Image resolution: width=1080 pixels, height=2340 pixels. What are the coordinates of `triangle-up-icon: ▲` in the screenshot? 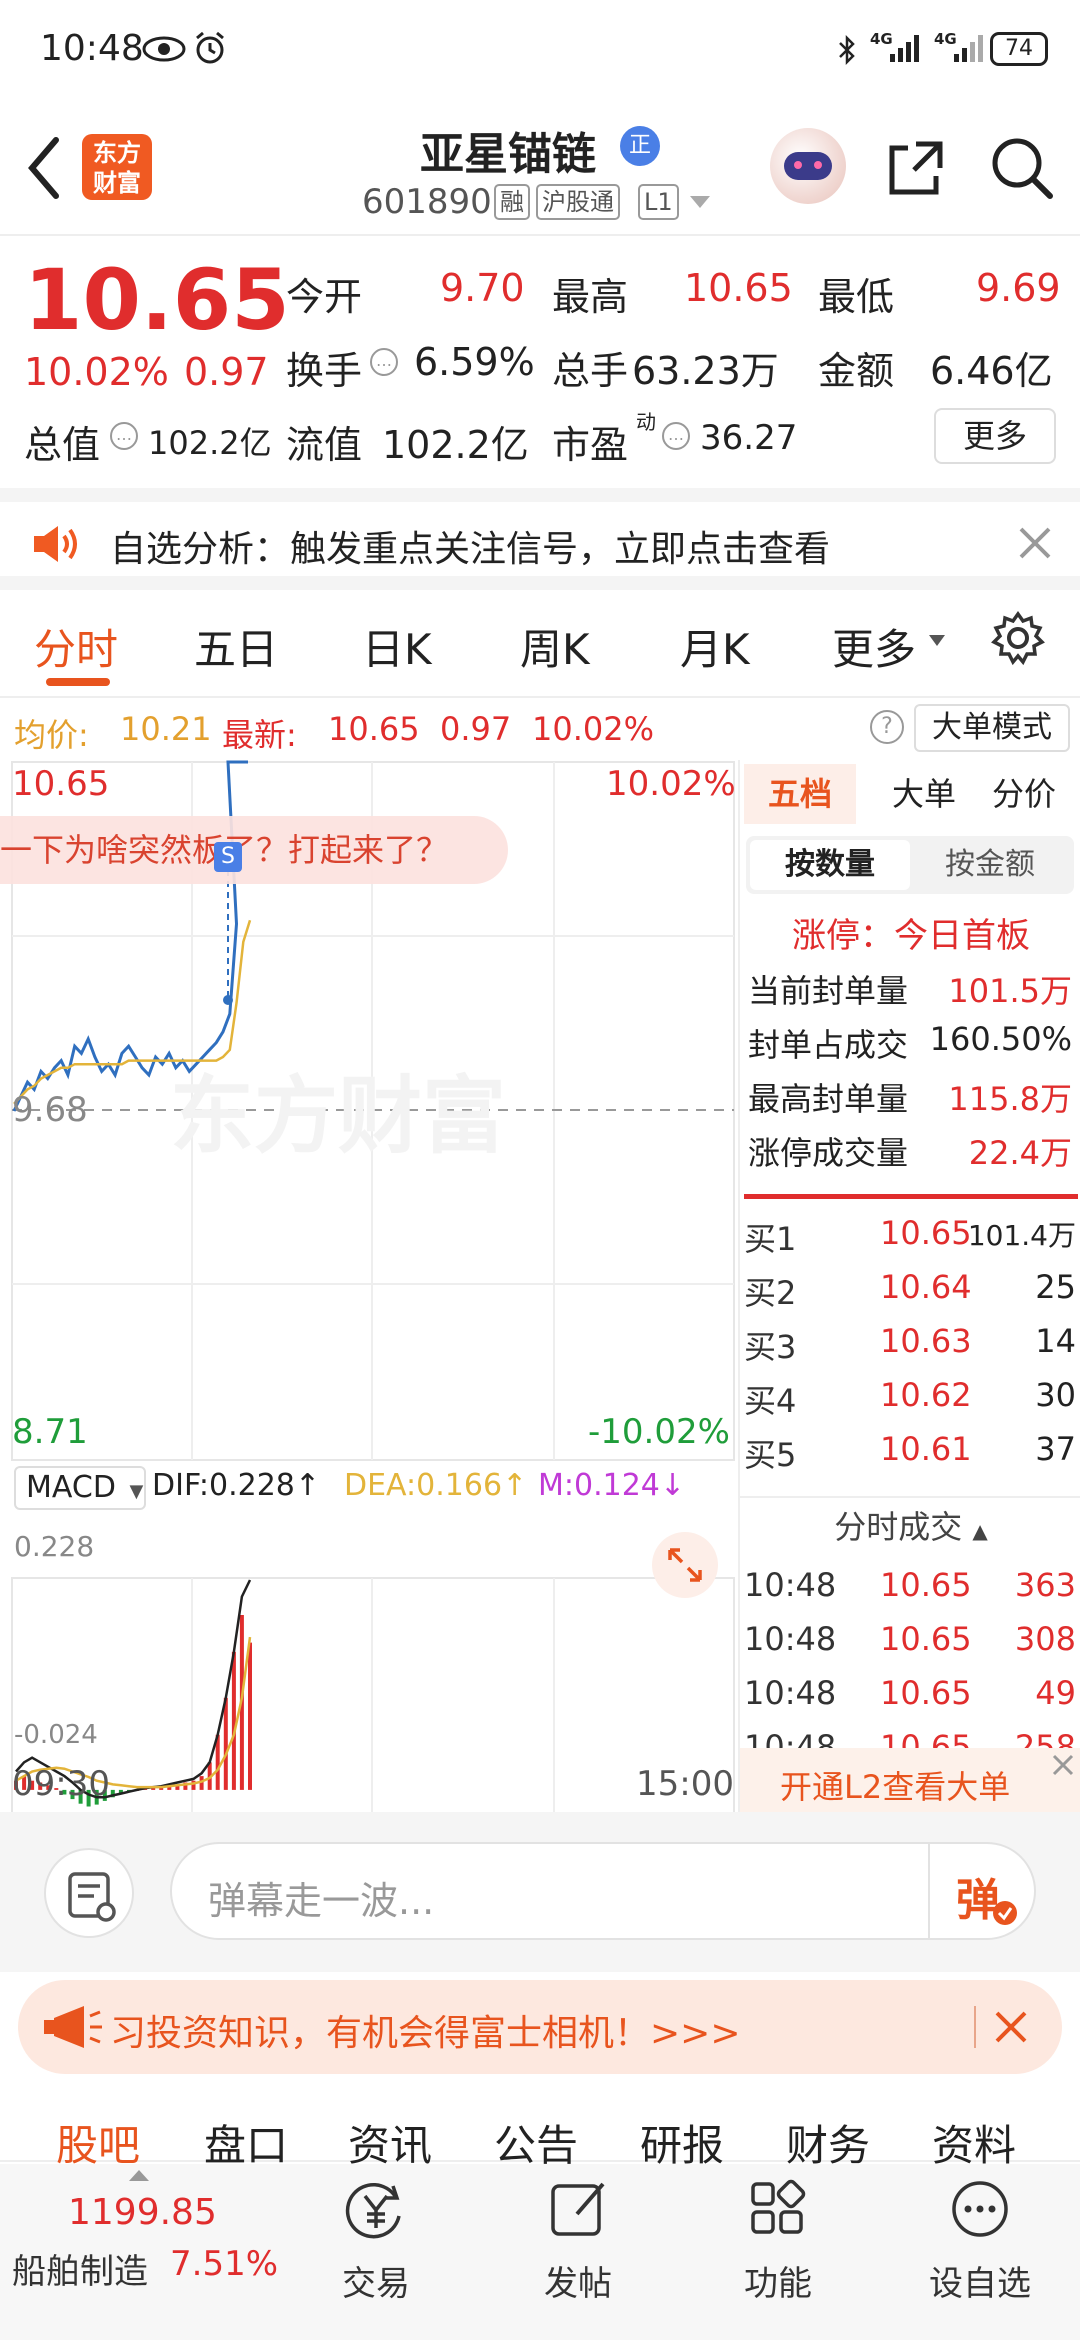 It's located at (980, 1531).